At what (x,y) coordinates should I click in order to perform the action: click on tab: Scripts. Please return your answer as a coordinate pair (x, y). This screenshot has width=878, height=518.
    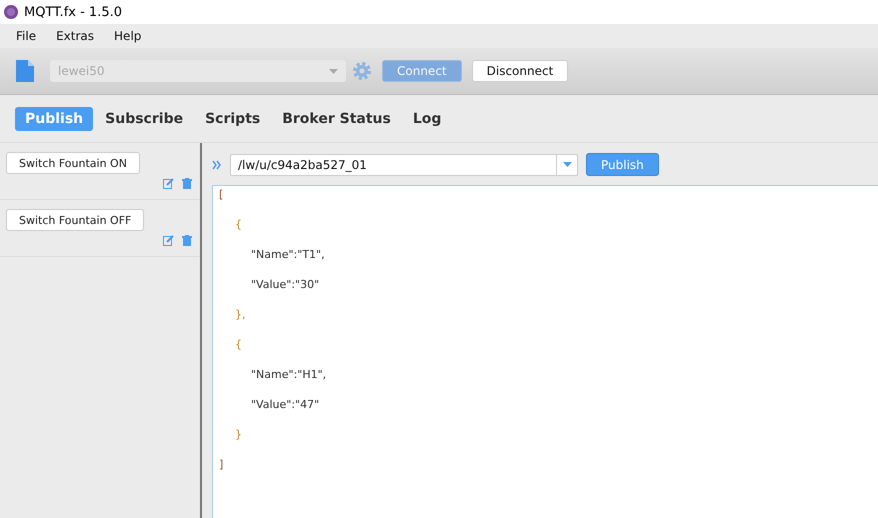
    Looking at the image, I should click on (232, 118).